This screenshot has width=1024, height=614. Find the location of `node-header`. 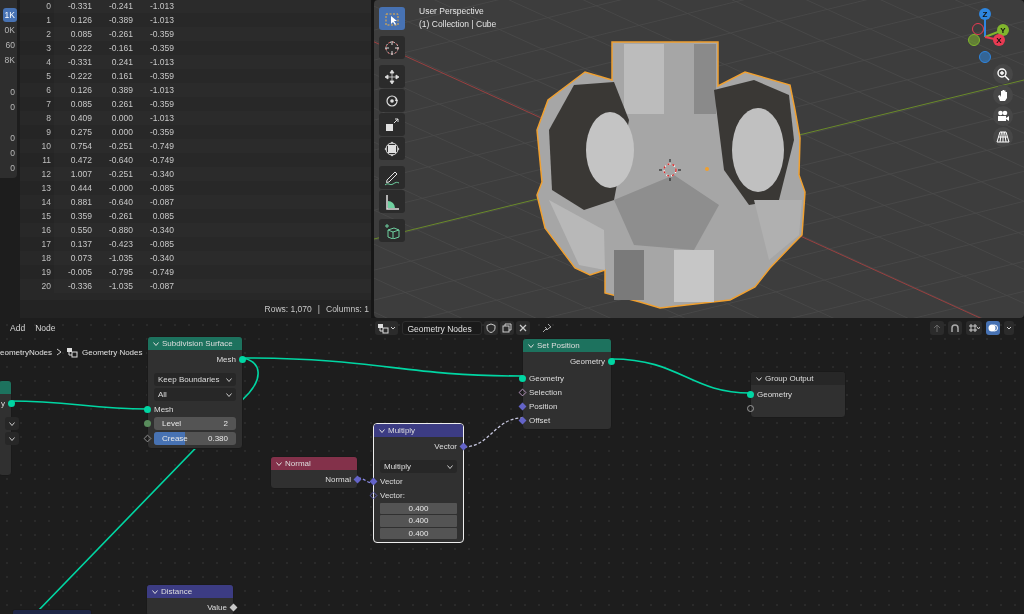

node-header is located at coordinates (5, 387).